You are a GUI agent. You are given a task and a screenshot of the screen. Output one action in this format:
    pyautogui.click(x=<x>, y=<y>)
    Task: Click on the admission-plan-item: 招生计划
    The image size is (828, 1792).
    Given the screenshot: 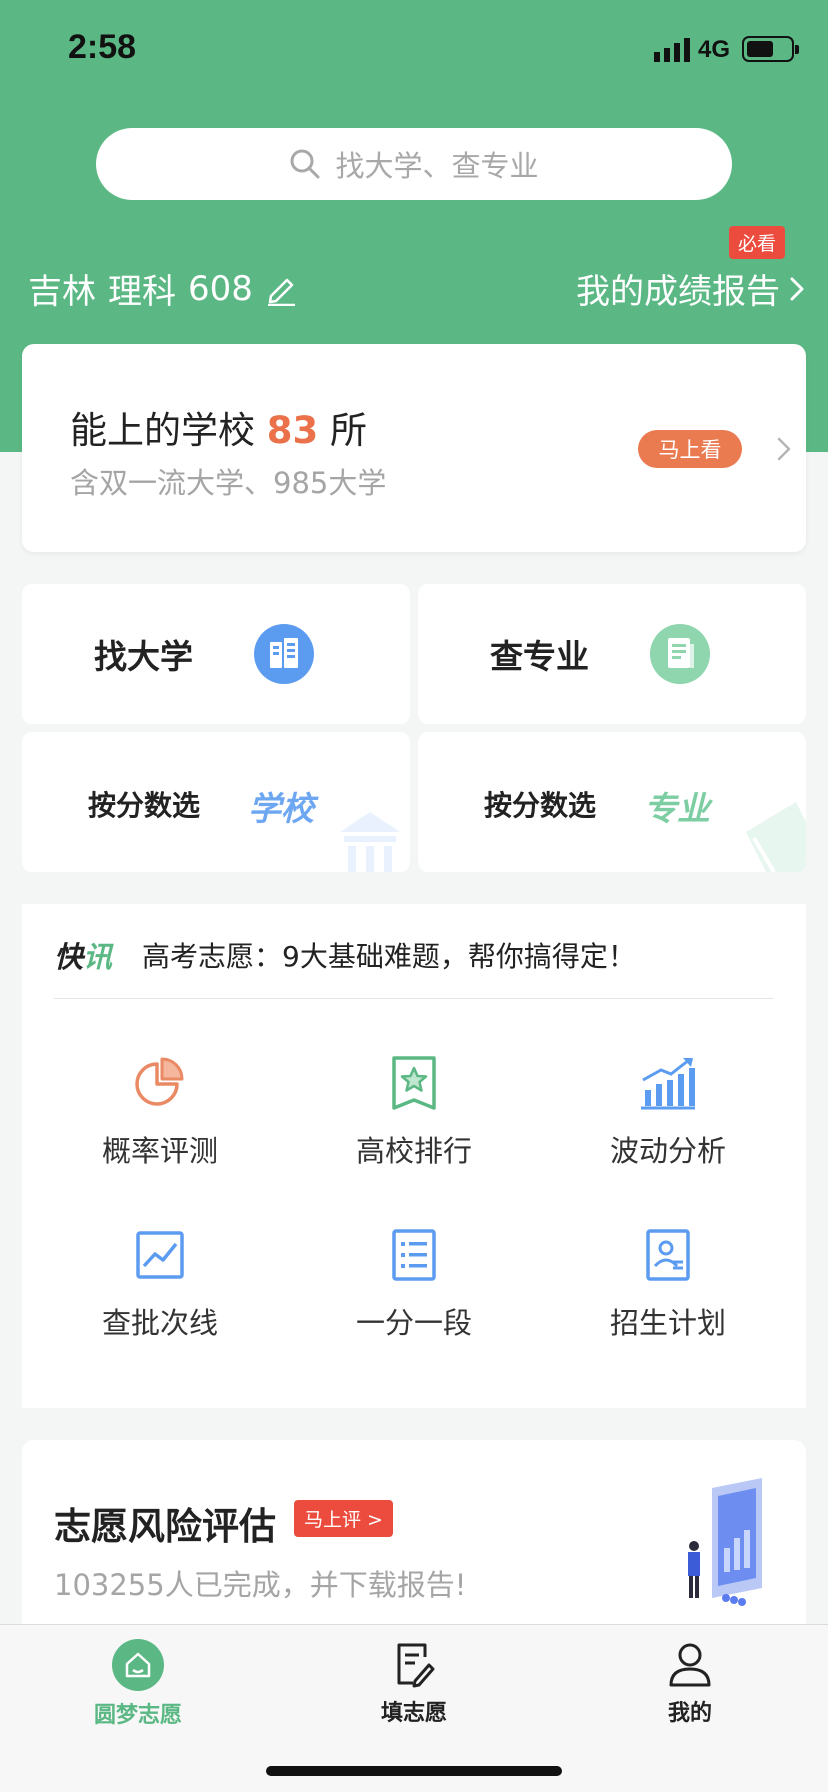 What is the action you would take?
    pyautogui.click(x=668, y=1291)
    